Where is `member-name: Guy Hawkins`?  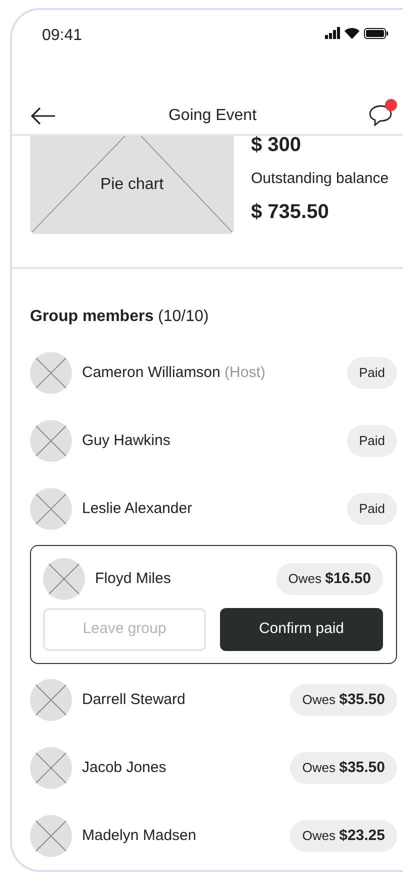
member-name: Guy Hawkins is located at coordinates (126, 440).